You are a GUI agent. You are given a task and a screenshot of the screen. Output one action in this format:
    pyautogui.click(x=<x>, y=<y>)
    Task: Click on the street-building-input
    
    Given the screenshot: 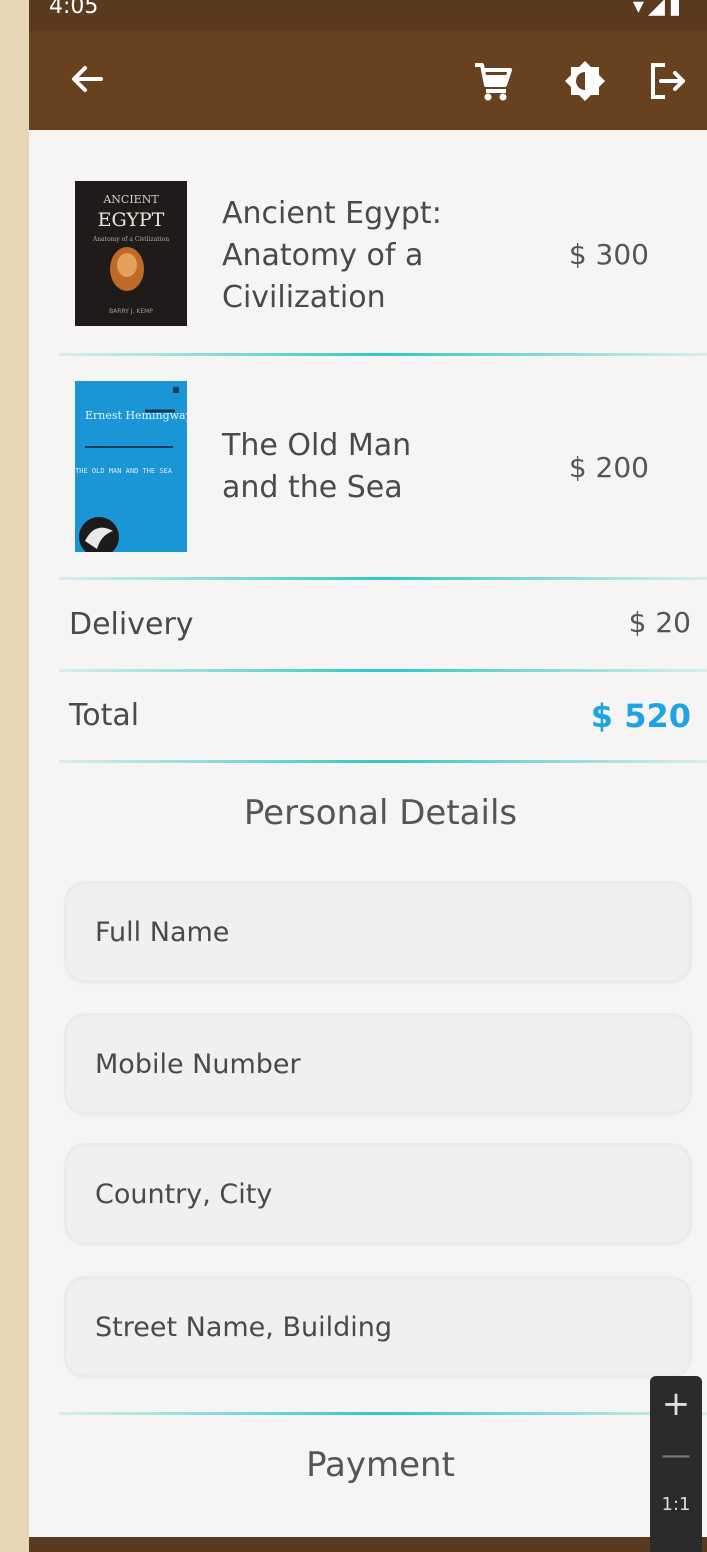 What is the action you would take?
    pyautogui.click(x=378, y=1327)
    